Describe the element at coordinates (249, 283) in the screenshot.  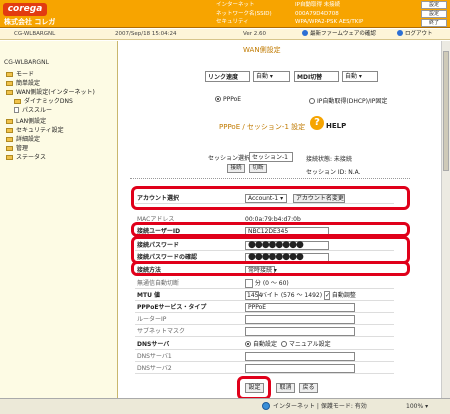
I see `idle-minutes-input` at that location.